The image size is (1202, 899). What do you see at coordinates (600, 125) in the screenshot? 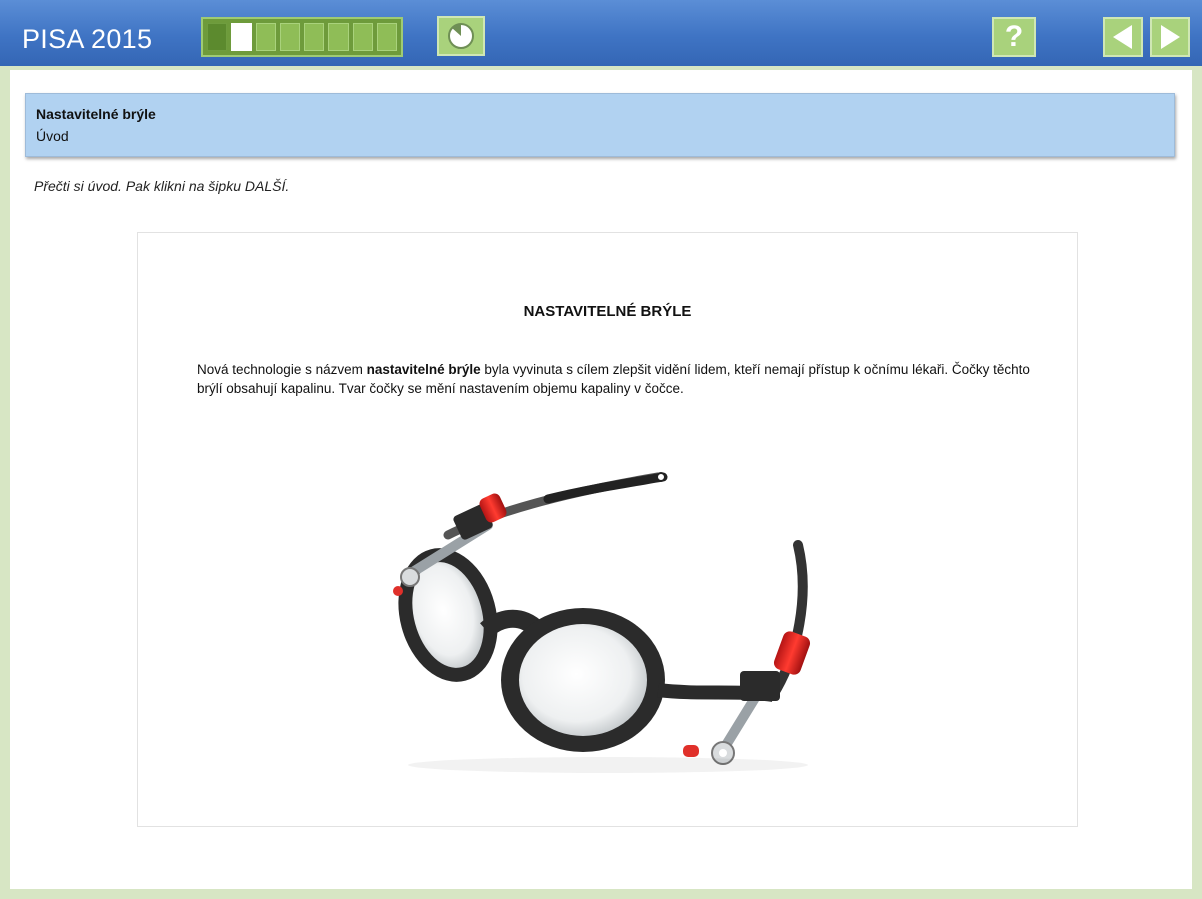
I see `unit-header: Nastavitelné brýle Úvod` at bounding box center [600, 125].